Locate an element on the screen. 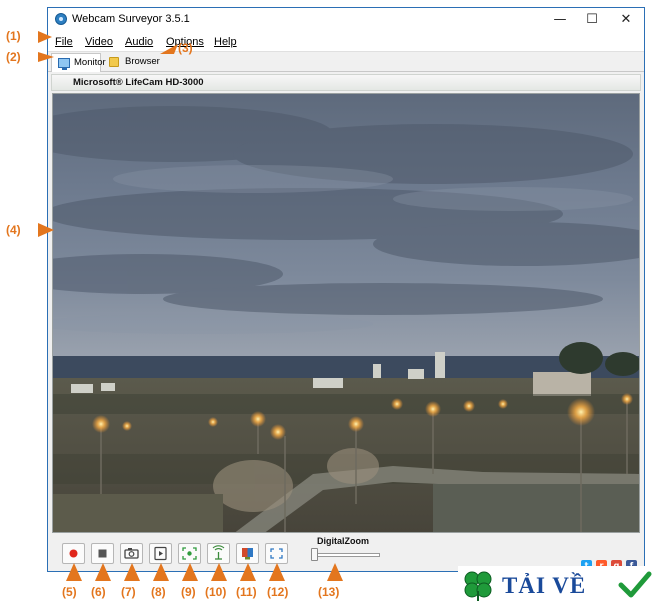 This screenshot has width=660, height=606. checkmark-icon is located at coordinates (635, 584).